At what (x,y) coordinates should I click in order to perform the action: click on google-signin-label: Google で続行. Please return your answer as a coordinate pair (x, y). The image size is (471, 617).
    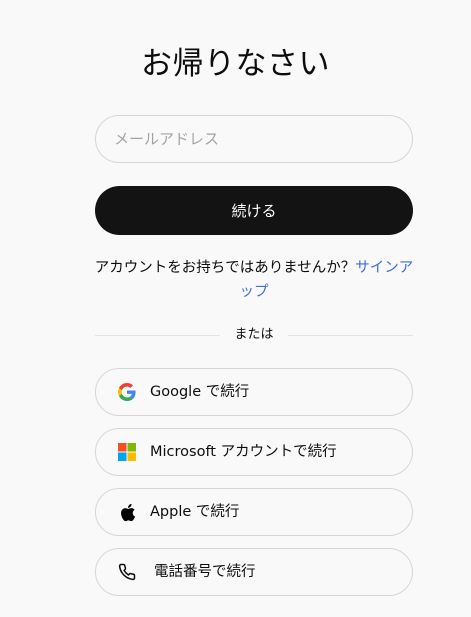
    Looking at the image, I should click on (200, 392).